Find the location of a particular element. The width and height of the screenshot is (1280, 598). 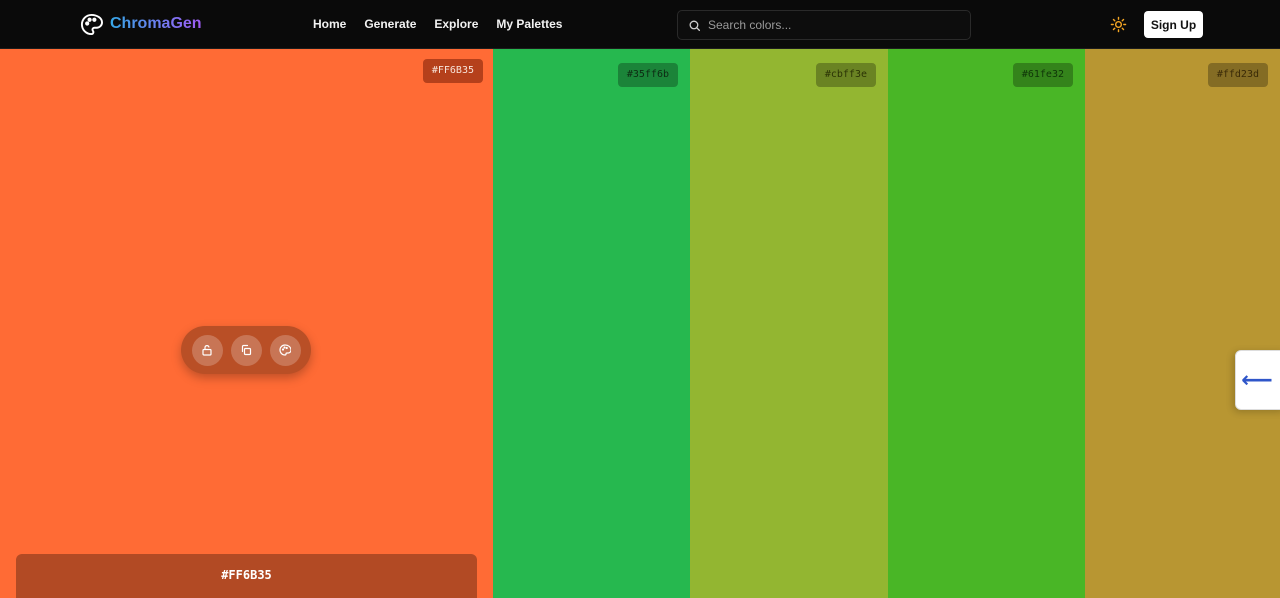

color-swatch-2: #35ff6b is located at coordinates (591, 323).